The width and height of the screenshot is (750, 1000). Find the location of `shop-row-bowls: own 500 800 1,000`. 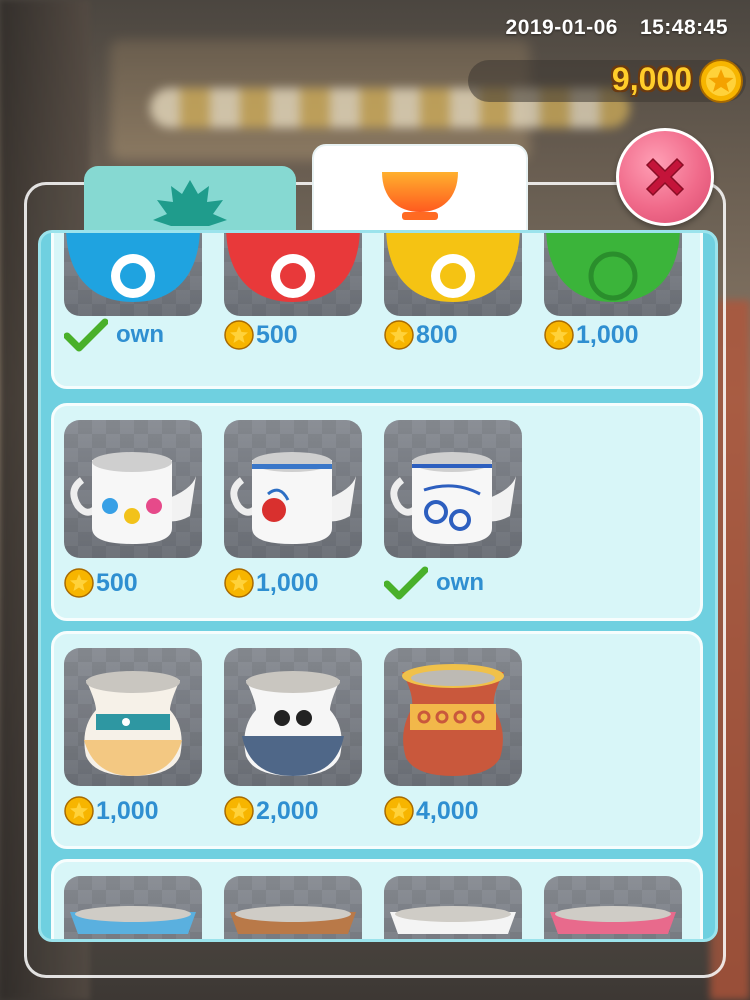

shop-row-bowls: own 500 800 1,000 is located at coordinates (377, 311).